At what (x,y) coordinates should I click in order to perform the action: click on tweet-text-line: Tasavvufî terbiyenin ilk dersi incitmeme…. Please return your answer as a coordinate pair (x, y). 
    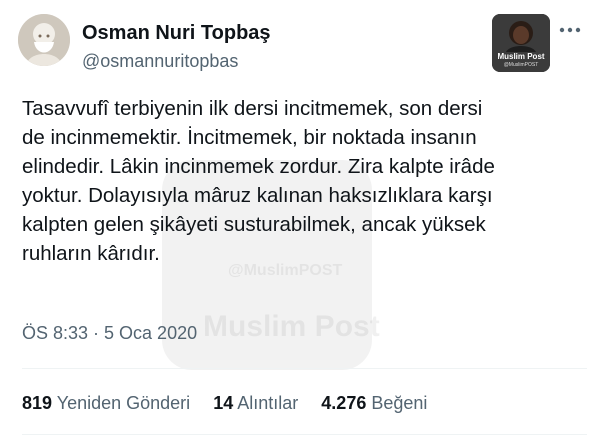
    Looking at the image, I should click on (252, 108).